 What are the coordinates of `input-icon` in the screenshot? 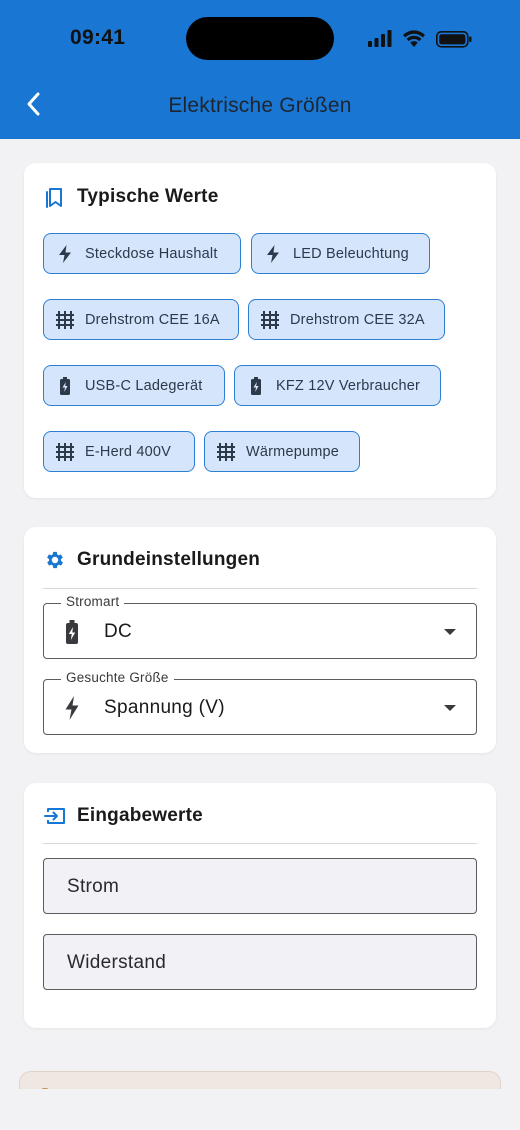 It's located at (55, 816).